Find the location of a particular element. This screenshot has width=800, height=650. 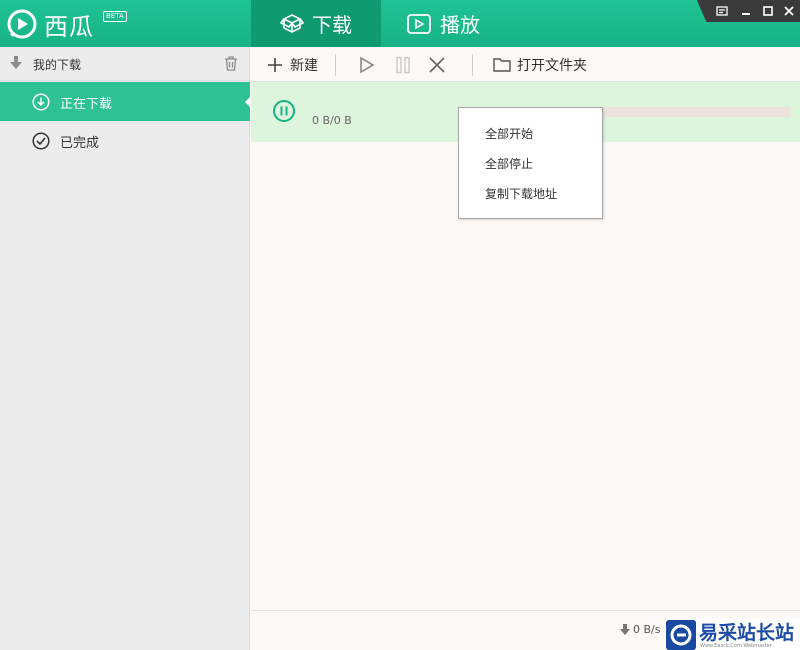

plus-icon is located at coordinates (275, 64).